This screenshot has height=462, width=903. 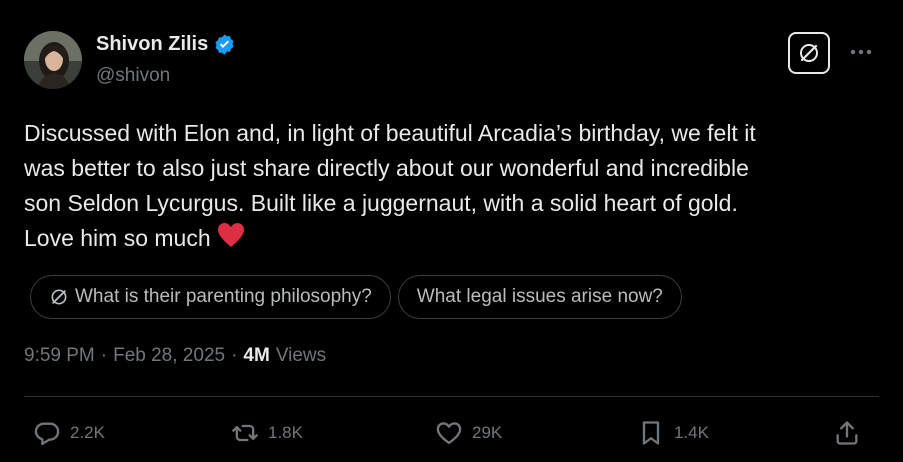 What do you see at coordinates (285, 432) in the screenshot?
I see `repost-count: 1.8K` at bounding box center [285, 432].